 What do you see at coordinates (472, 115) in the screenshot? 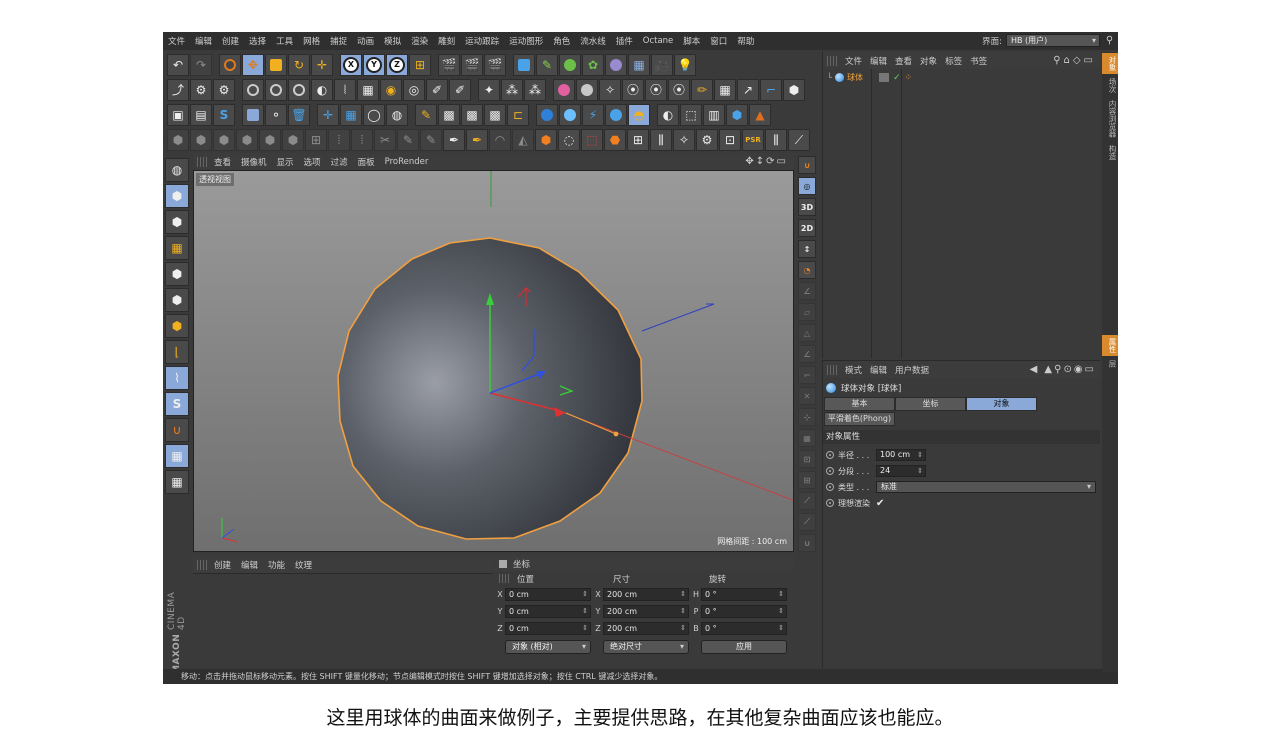
I see `checker-2-icon: ▩` at bounding box center [472, 115].